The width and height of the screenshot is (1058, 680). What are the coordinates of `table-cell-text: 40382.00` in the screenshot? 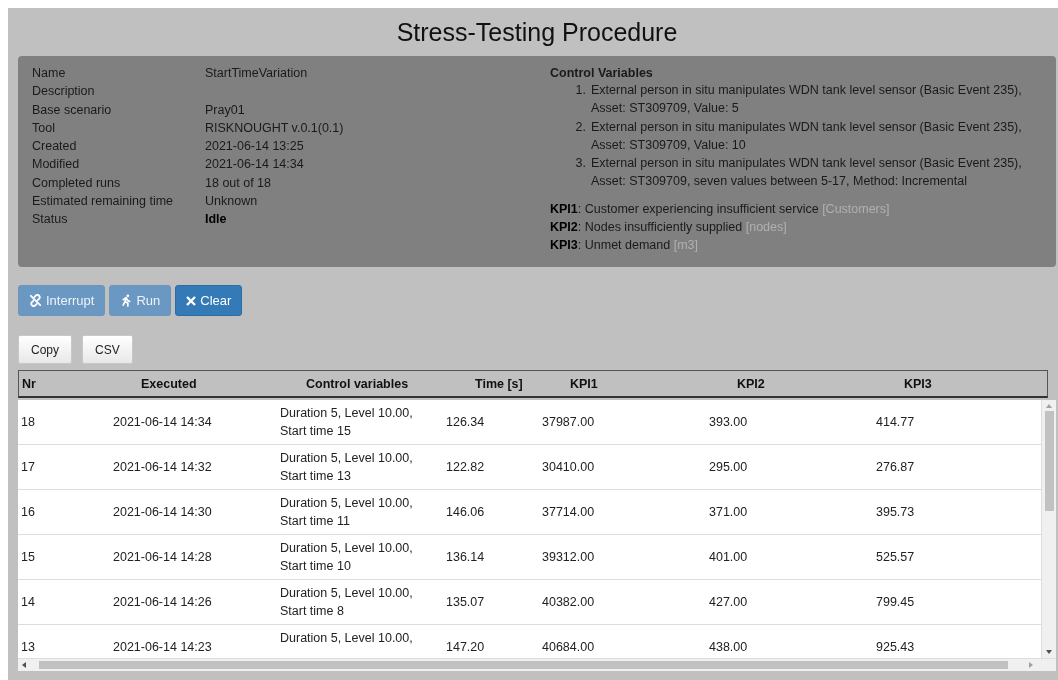 It's located at (569, 602).